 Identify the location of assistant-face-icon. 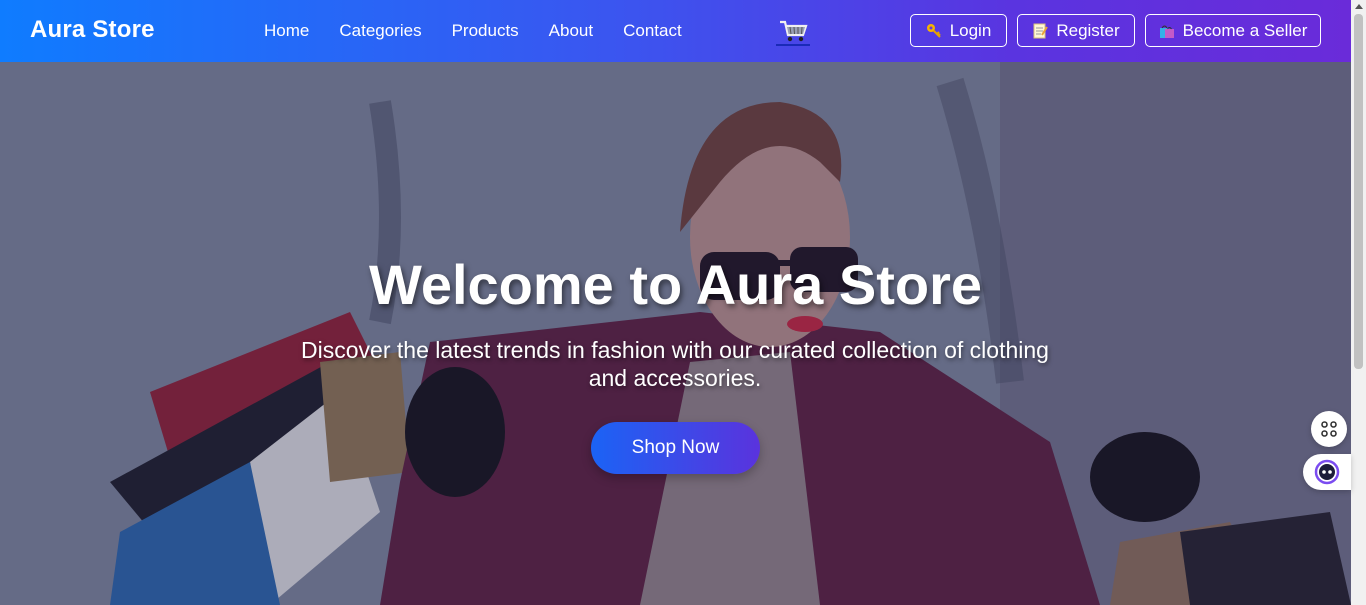
(1327, 472).